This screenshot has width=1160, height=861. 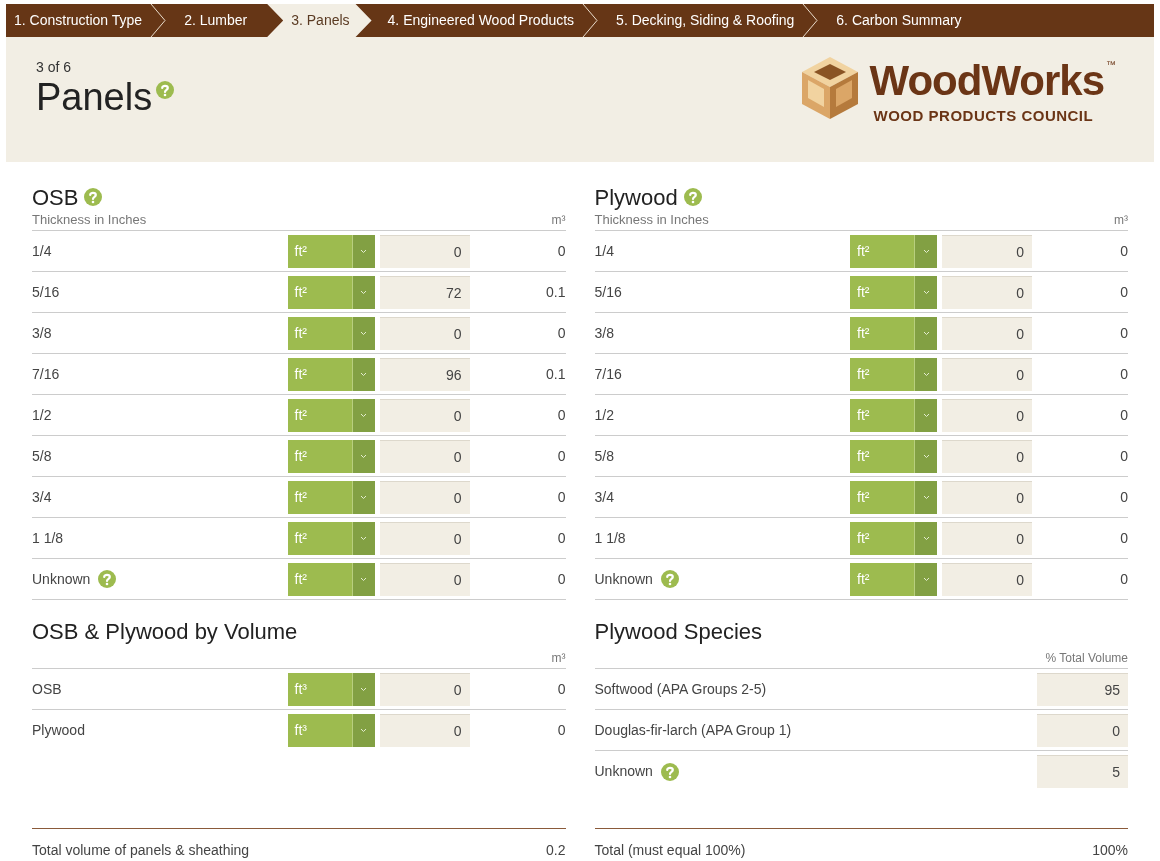 I want to click on row-label: Plywood, so click(x=58, y=730).